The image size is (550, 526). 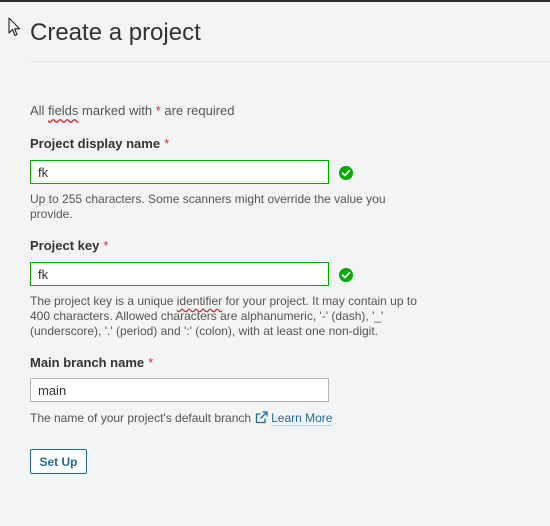 I want to click on page-title: Create a project, so click(x=115, y=32).